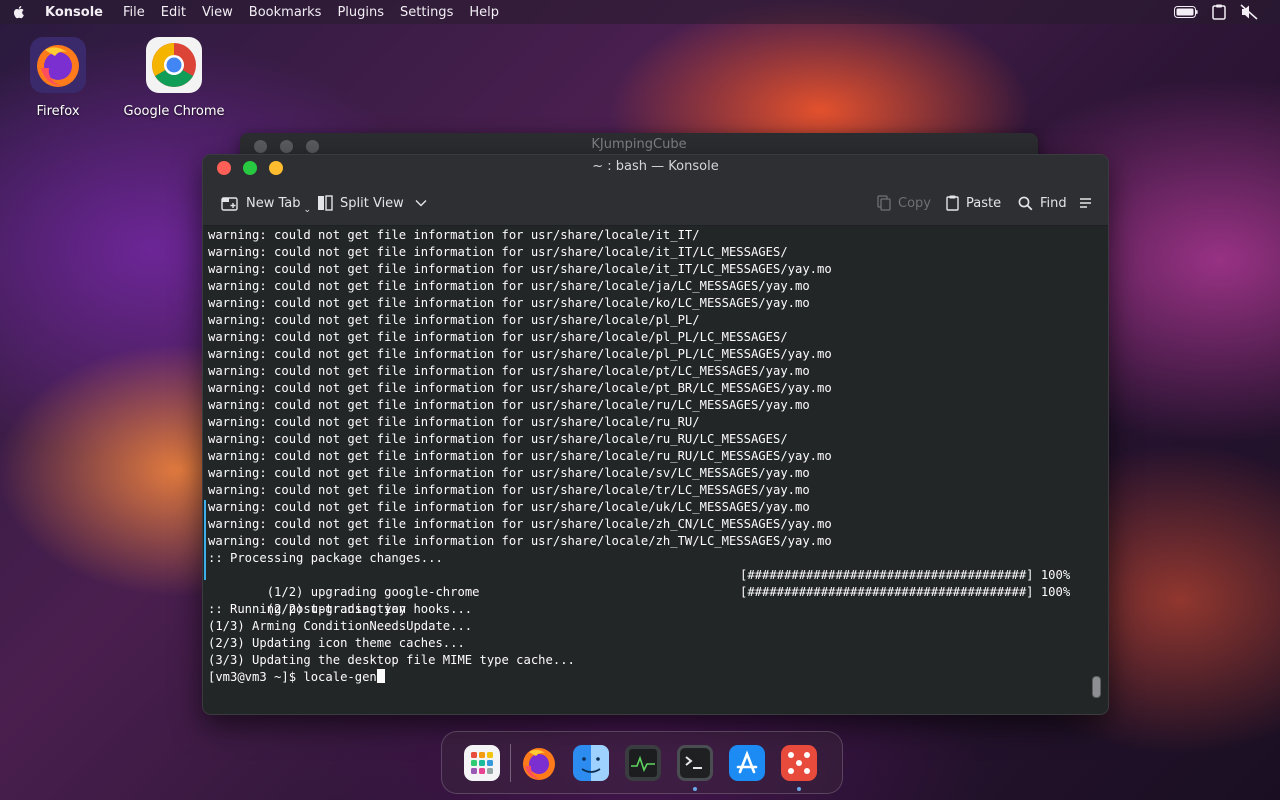  Describe the element at coordinates (655, 203) in the screenshot. I see `toolbar: New Tab ⌄ Split View Copy Paste Find` at that location.